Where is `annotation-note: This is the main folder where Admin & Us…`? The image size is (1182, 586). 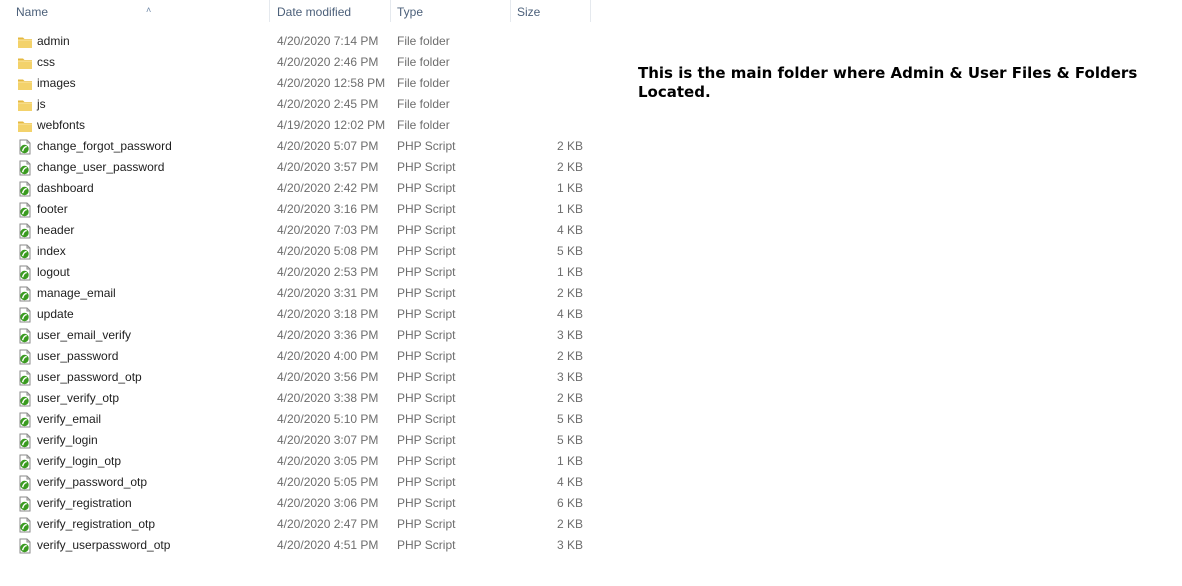
annotation-note: This is the main folder where Admin & Us… is located at coordinates (888, 82).